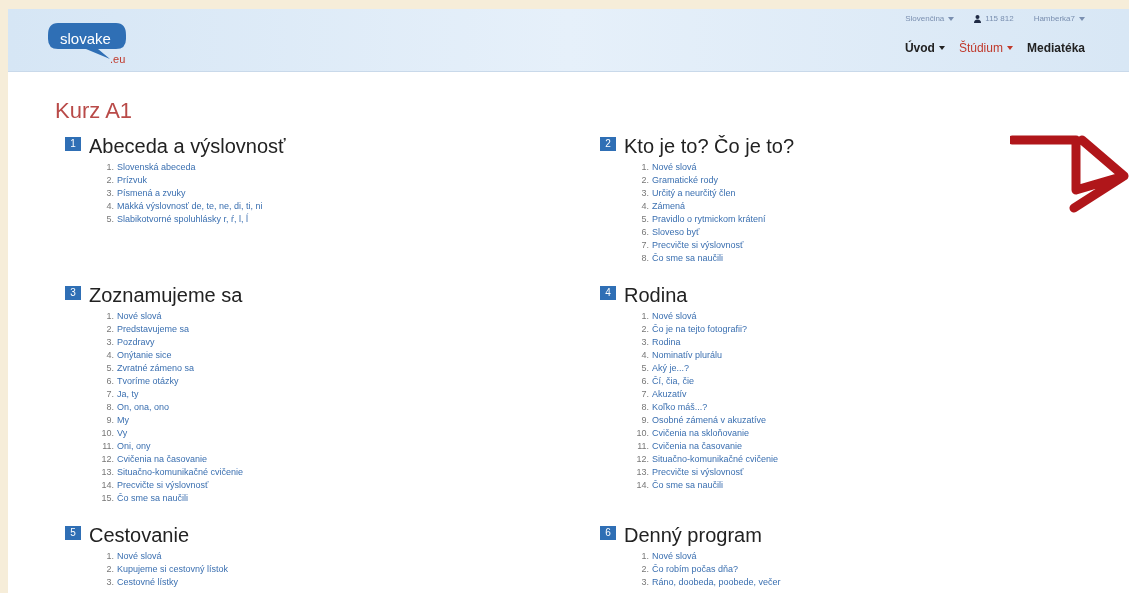  What do you see at coordinates (645, 394) in the screenshot?
I see `lesson-number: 7.` at bounding box center [645, 394].